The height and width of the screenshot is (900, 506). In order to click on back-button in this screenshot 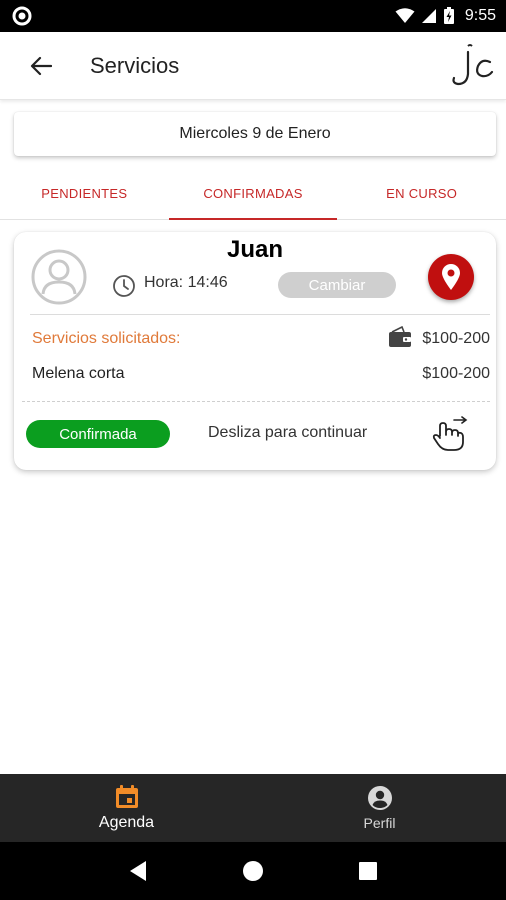, I will do `click(41, 66)`.